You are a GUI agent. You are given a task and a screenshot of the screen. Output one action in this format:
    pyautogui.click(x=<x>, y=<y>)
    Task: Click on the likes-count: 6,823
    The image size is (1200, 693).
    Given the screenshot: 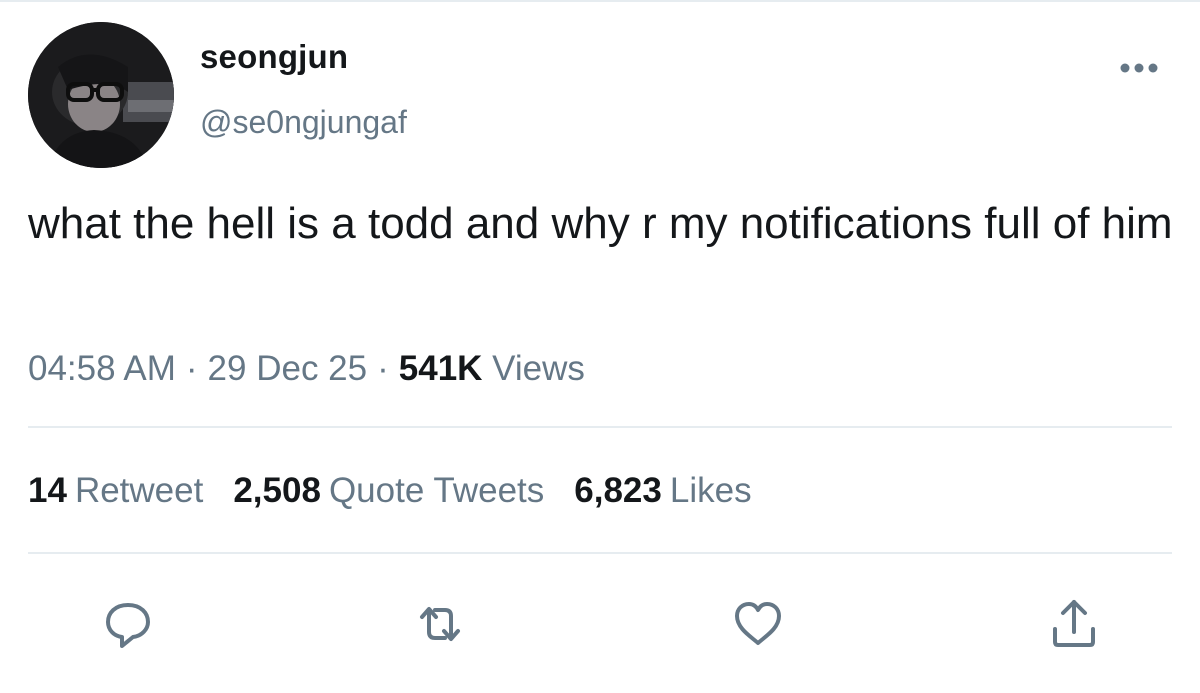 What is the action you would take?
    pyautogui.click(x=618, y=490)
    